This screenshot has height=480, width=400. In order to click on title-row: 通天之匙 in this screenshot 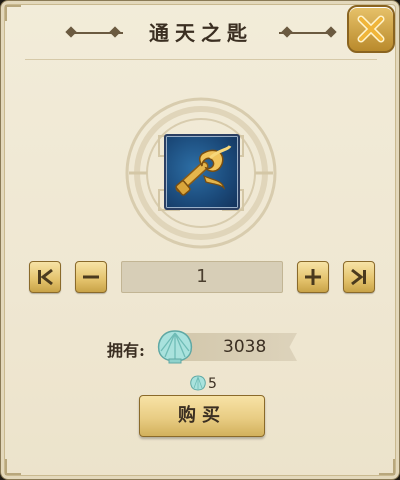, I will do `click(200, 33)`.